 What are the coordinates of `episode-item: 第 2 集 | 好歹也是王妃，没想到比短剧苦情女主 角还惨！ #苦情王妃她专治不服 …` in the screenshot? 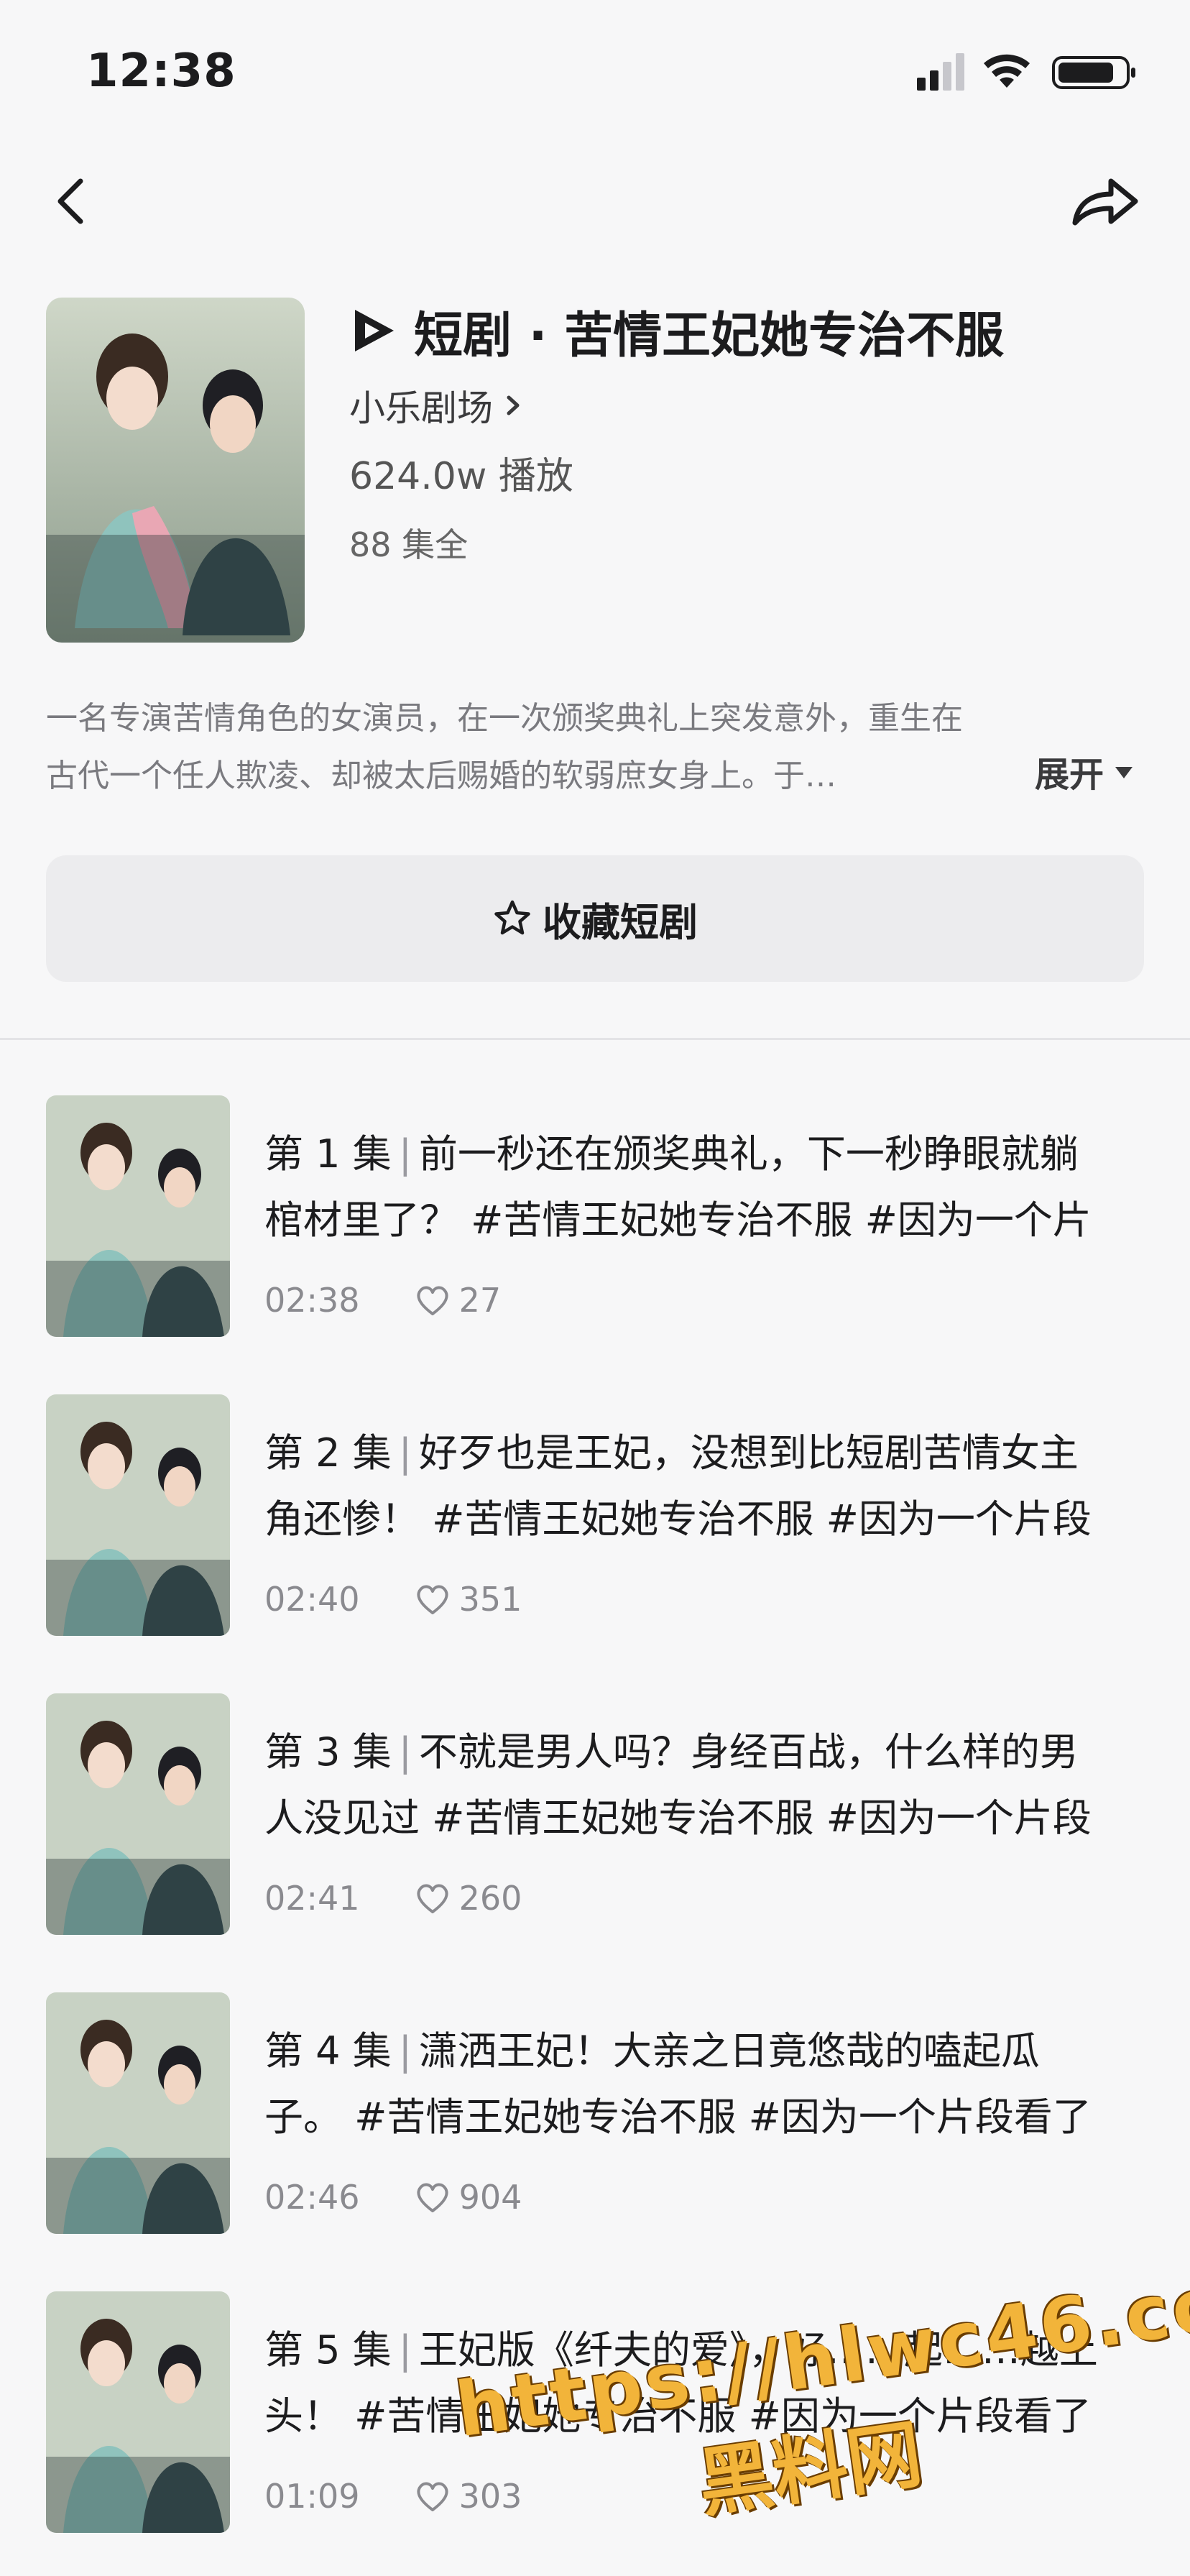 It's located at (595, 1515).